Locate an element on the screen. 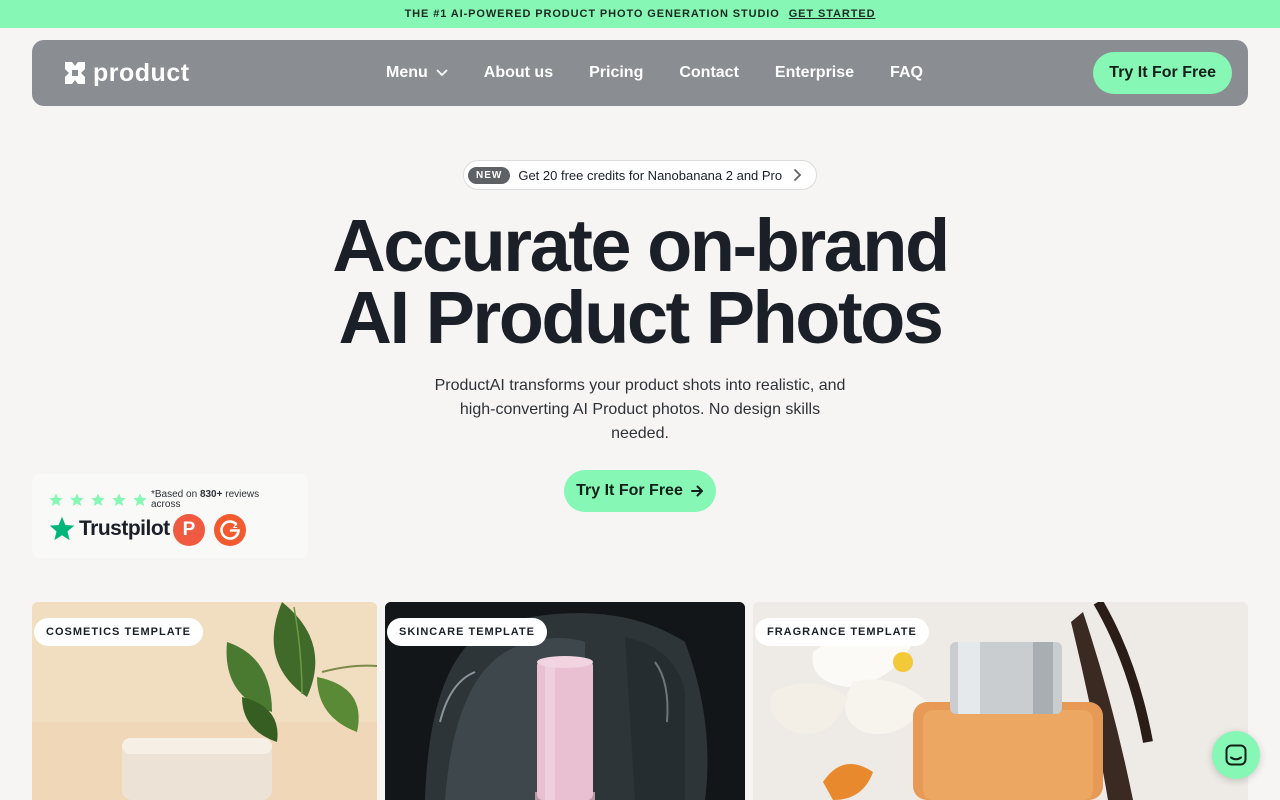  skincare-template-card: SKINCARE TEMPLATE is located at coordinates (565, 701).